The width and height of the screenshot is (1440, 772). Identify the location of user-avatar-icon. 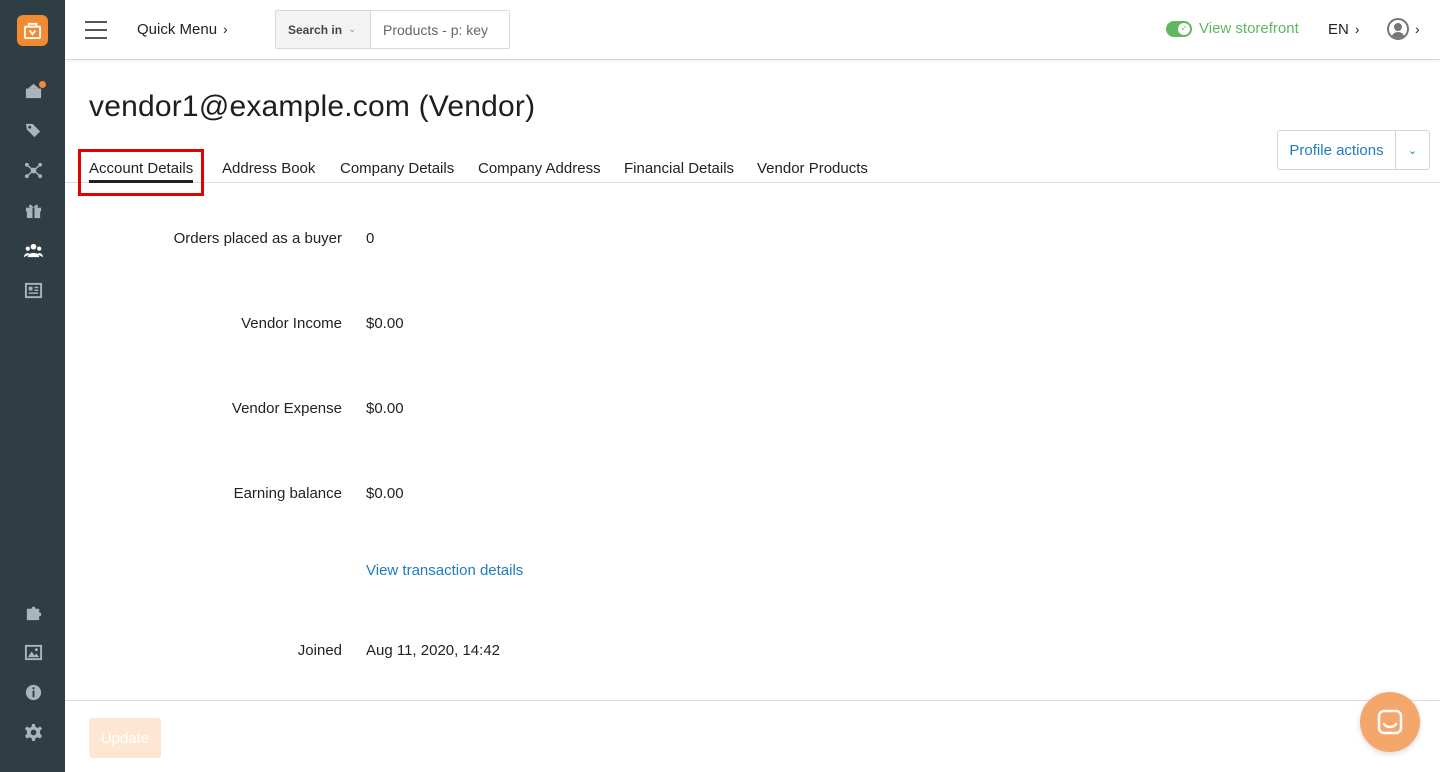
(1398, 29).